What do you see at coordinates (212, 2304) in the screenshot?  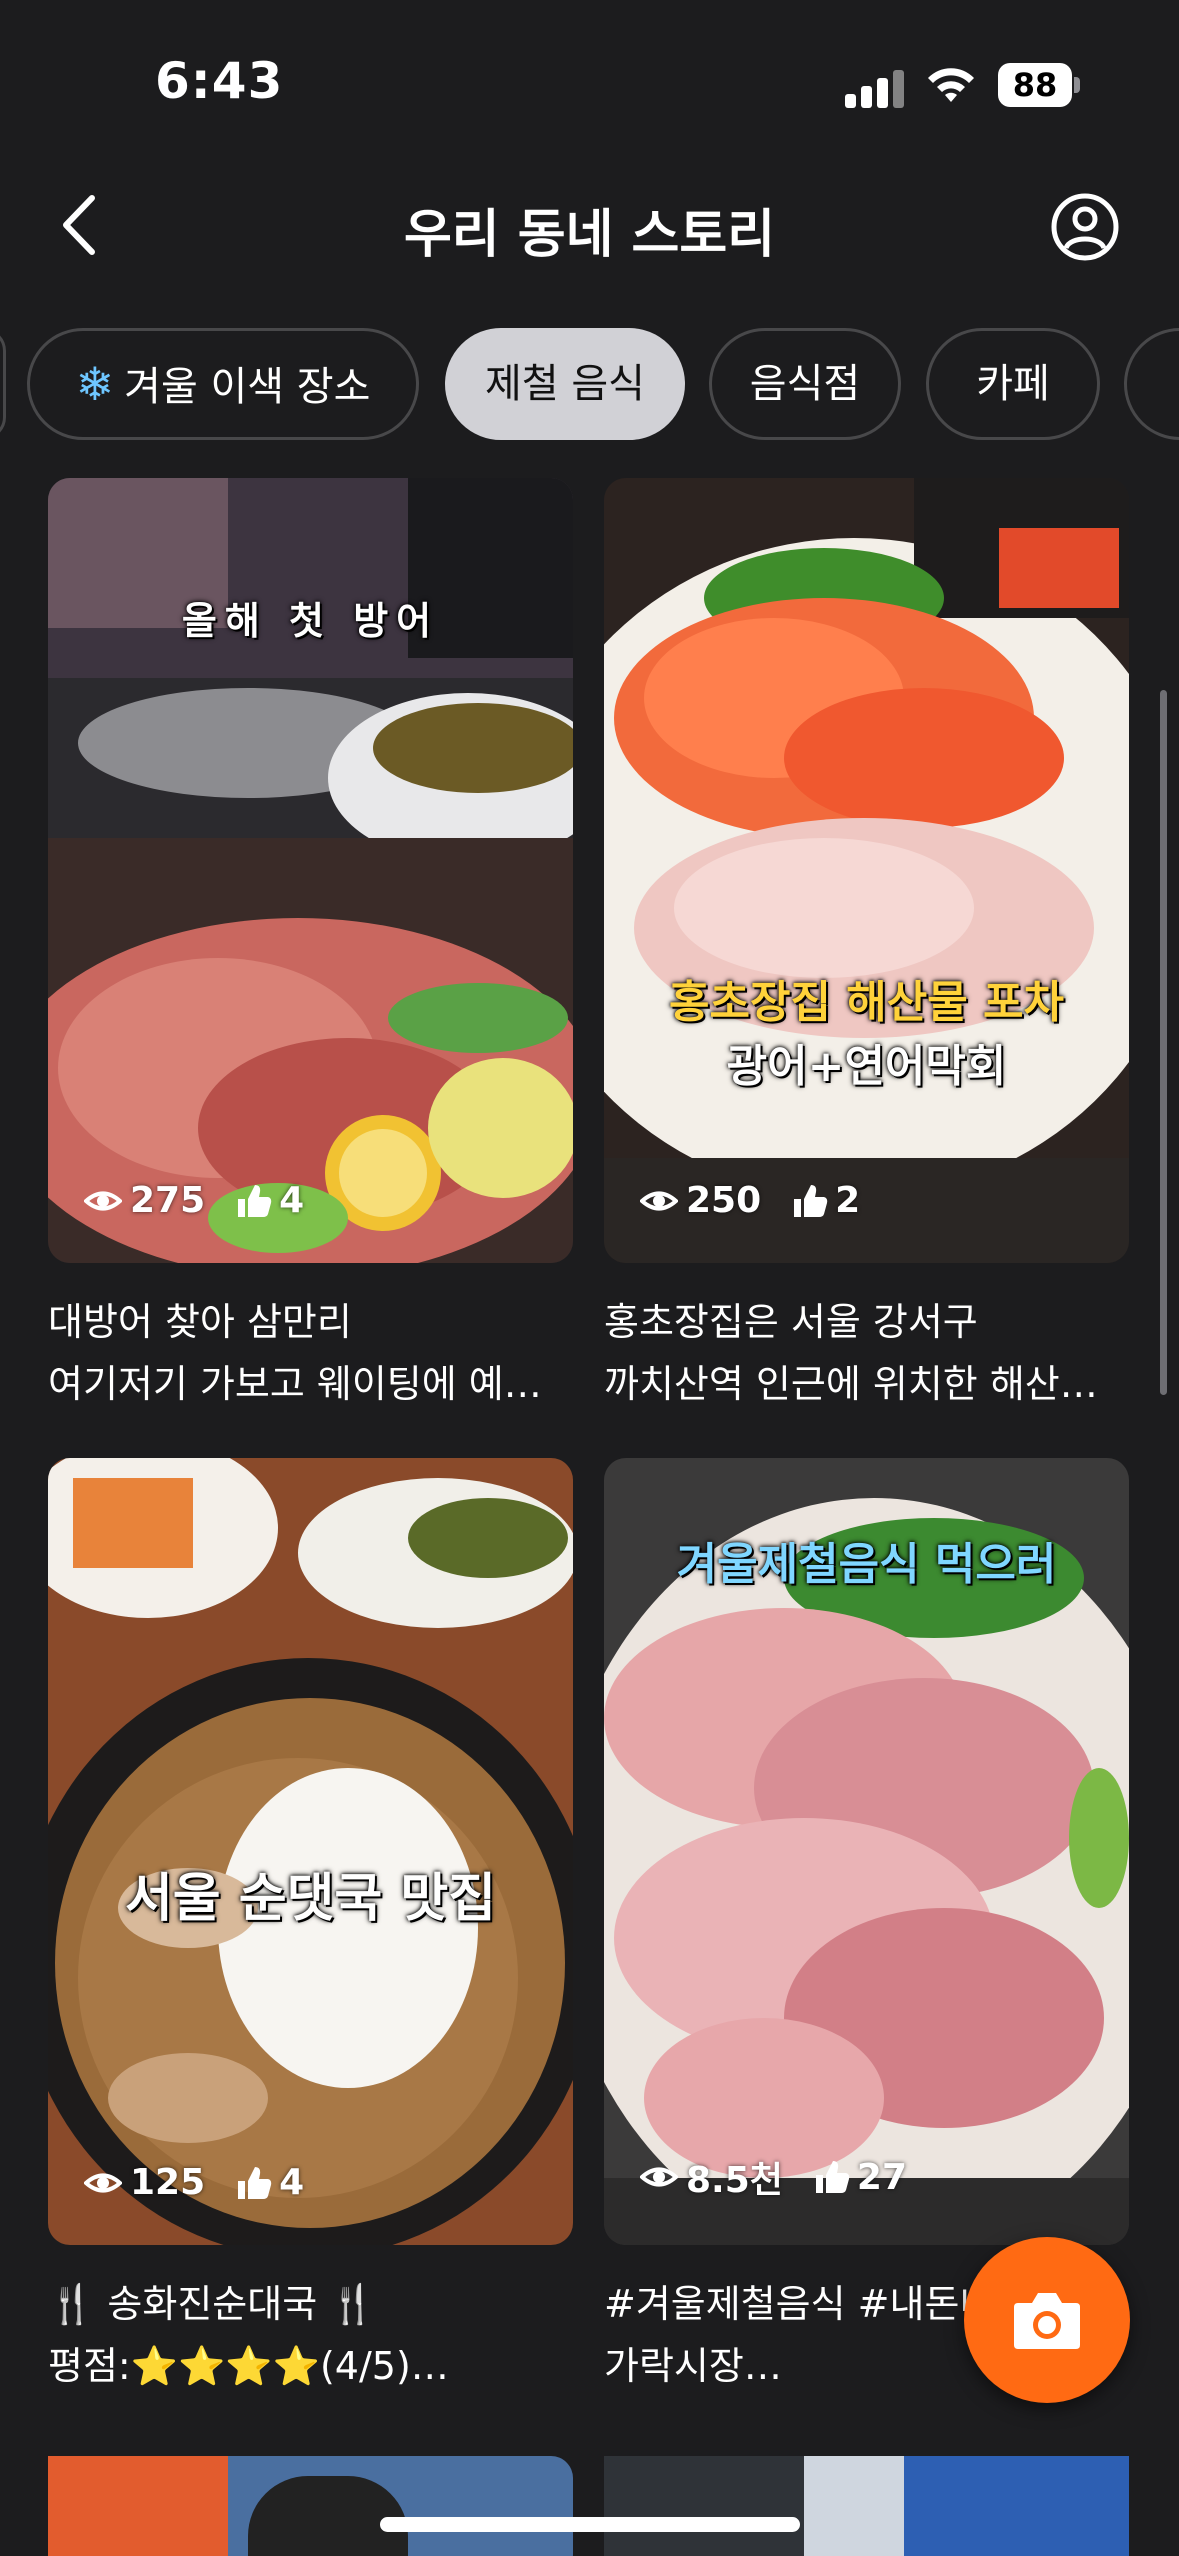 I see `card-title: 🍴 송화진순대국 🍴` at bounding box center [212, 2304].